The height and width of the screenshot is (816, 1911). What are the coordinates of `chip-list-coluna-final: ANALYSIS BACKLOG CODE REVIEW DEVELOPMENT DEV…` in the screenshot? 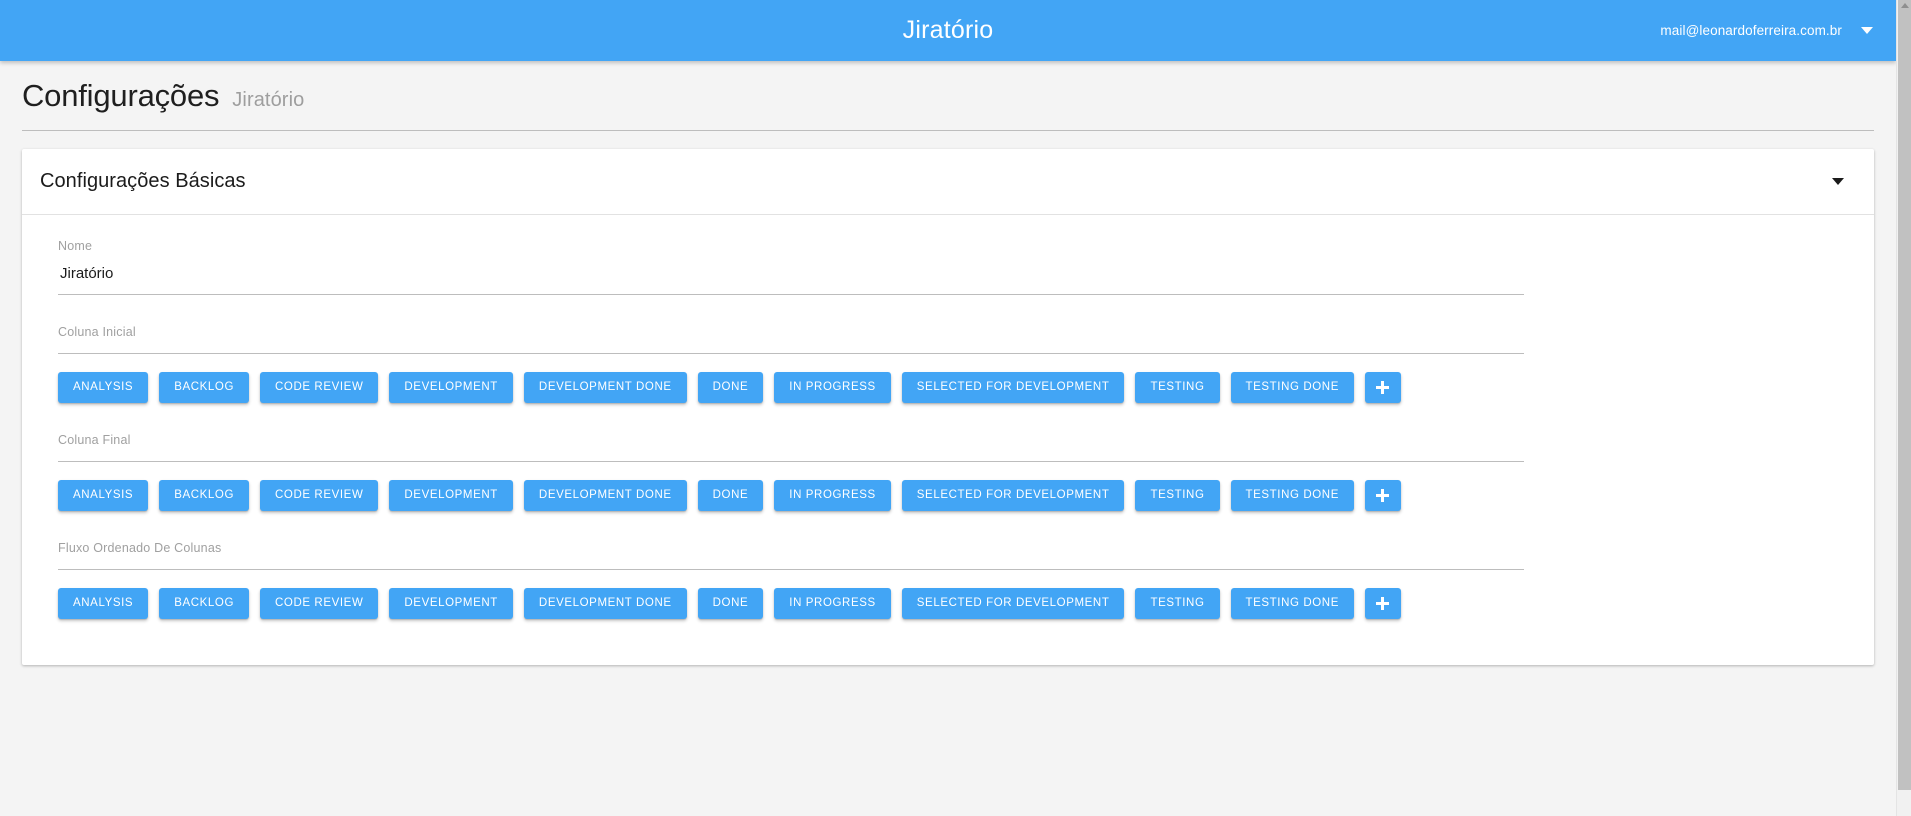 It's located at (948, 486).